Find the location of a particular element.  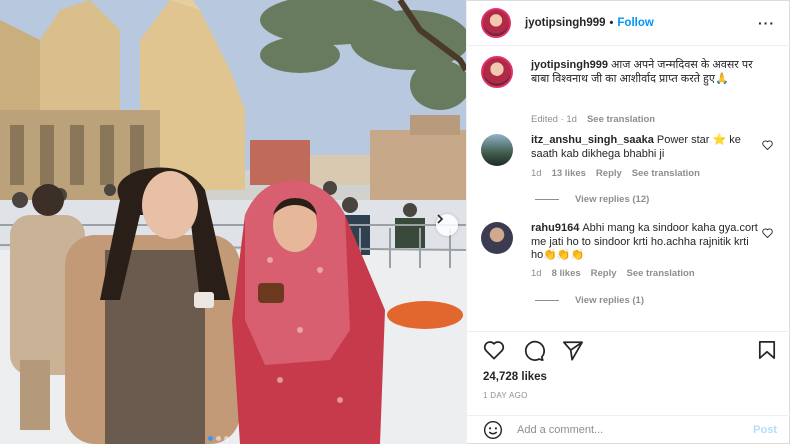

carousel-next-button is located at coordinates (447, 225).